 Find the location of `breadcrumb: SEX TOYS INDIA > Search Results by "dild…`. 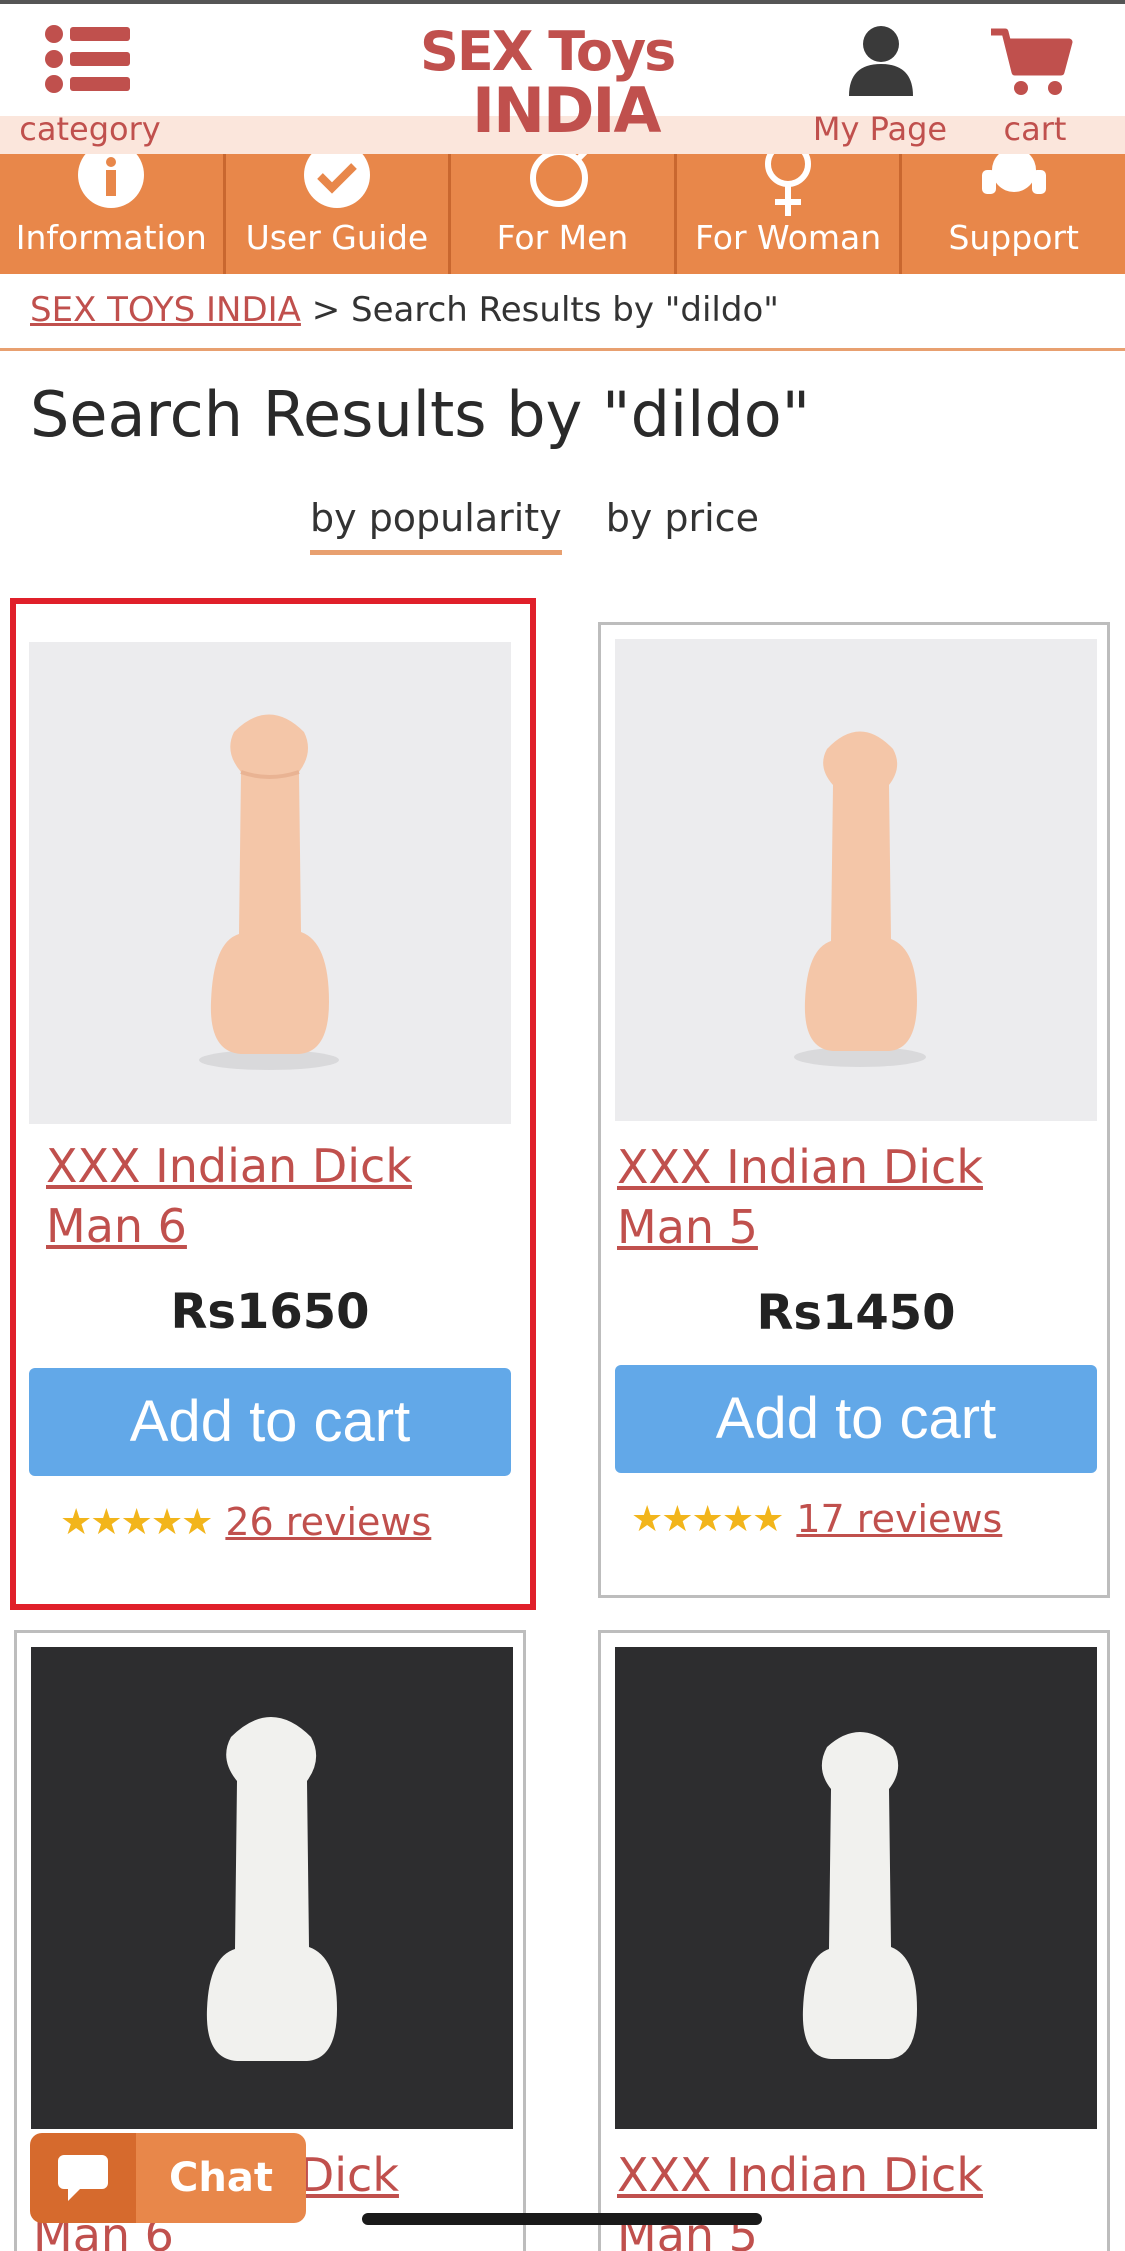

breadcrumb: SEX TOYS INDIA > Search Results by "dild… is located at coordinates (404, 310).